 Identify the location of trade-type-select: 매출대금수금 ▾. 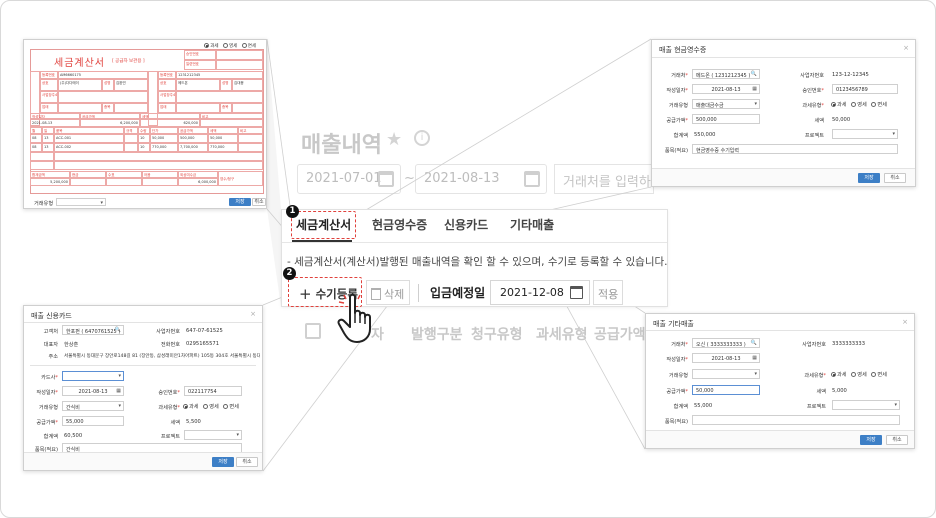
(726, 104).